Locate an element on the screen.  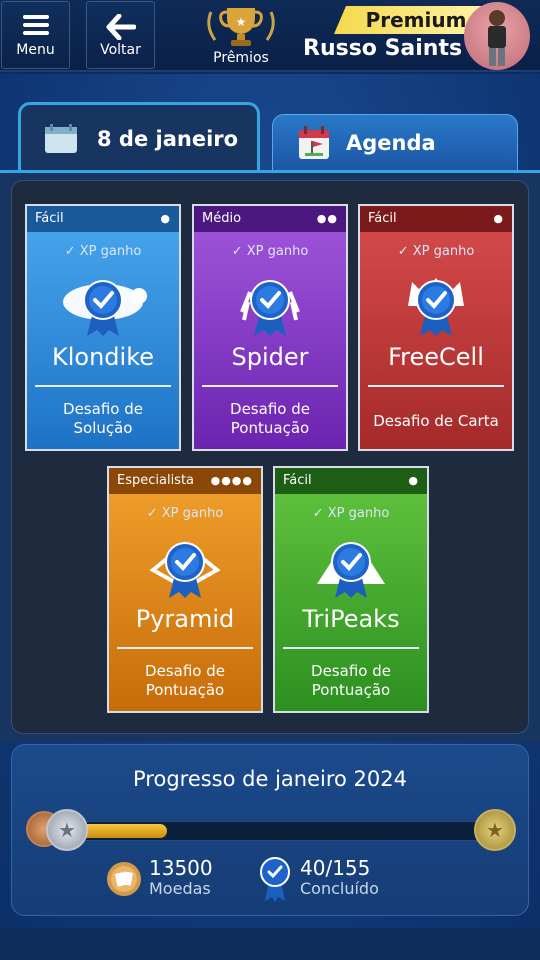
game-name: Pyramid is located at coordinates (185, 619).